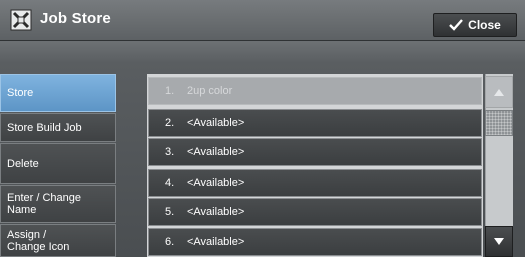 This screenshot has width=525, height=257. Describe the element at coordinates (44, 127) in the screenshot. I see `nav-item-label: Store Build Job` at that location.